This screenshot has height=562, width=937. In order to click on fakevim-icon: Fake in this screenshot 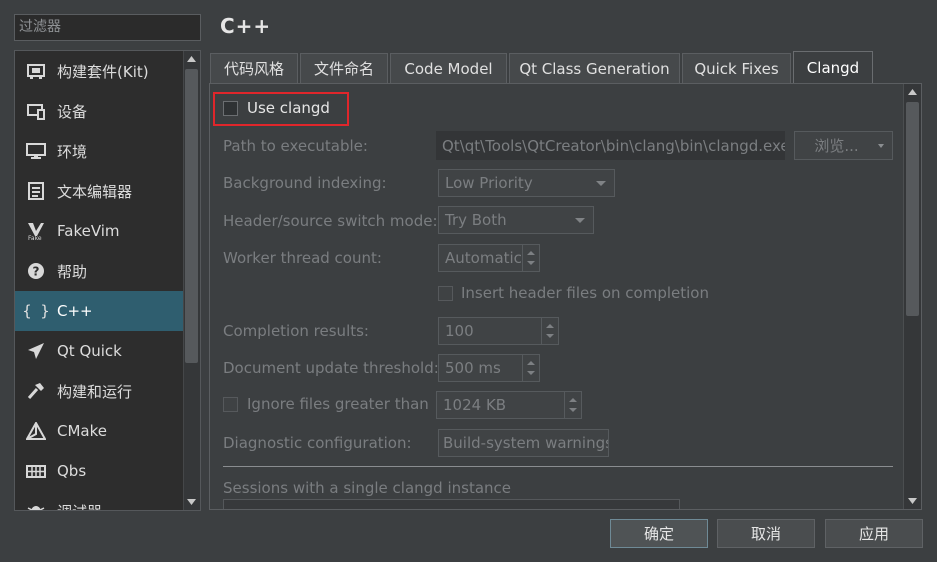, I will do `click(36, 231)`.